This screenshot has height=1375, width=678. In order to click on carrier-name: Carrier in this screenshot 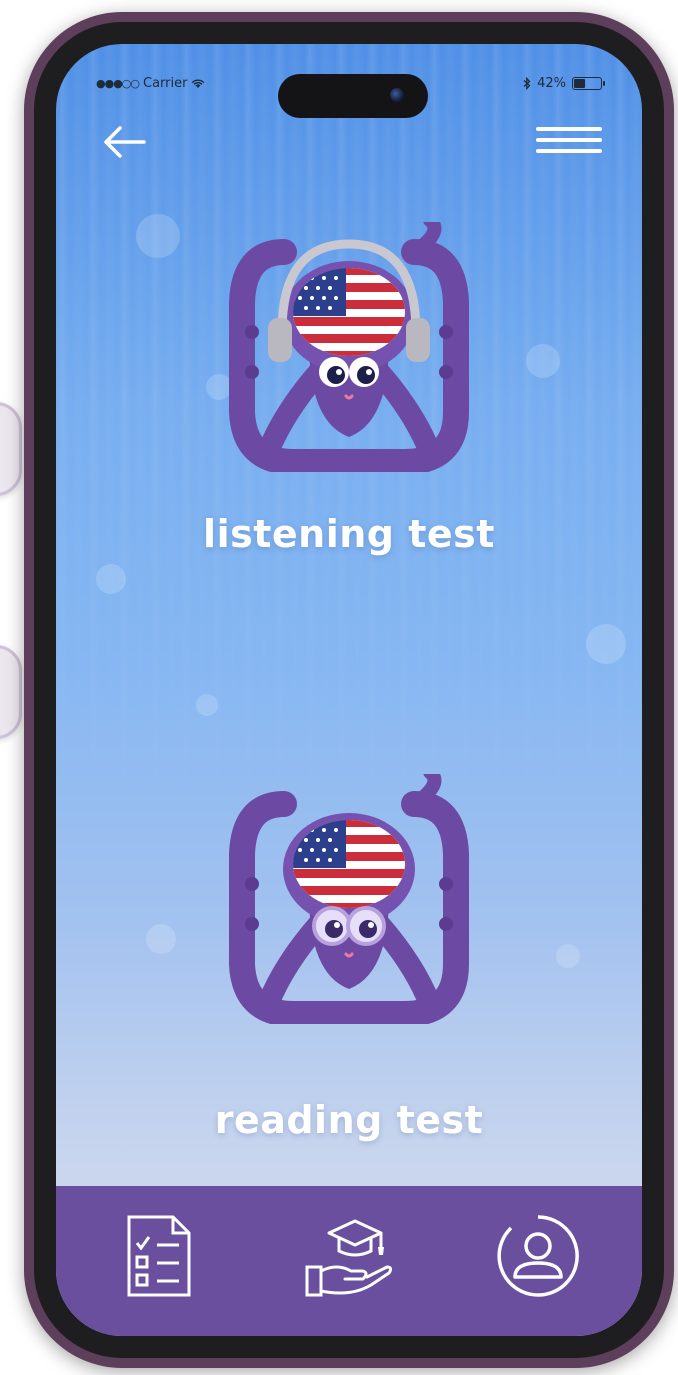, I will do `click(165, 83)`.